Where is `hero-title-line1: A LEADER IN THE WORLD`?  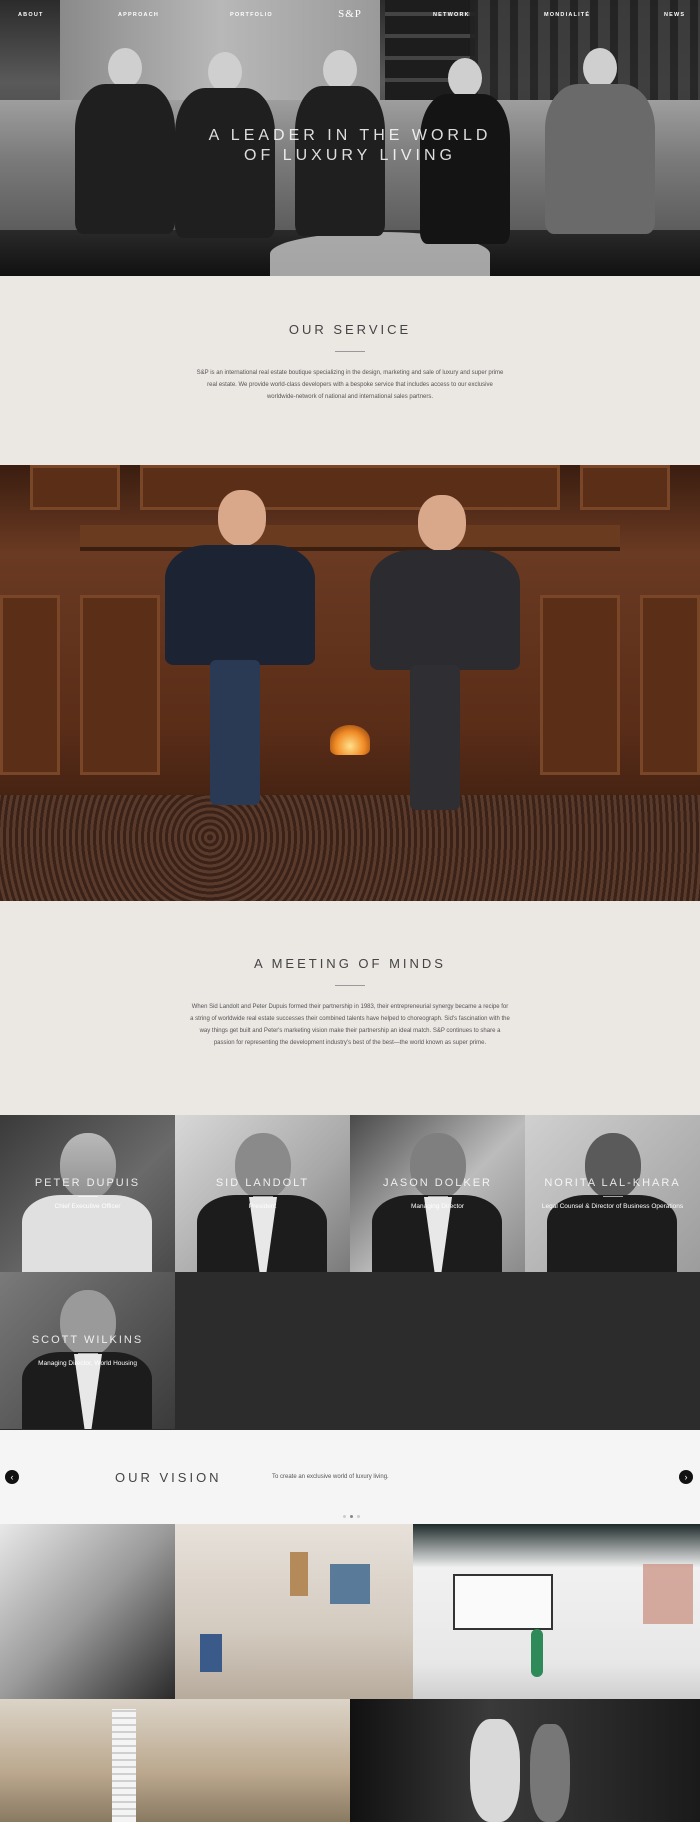 hero-title-line1: A LEADER IN THE WORLD is located at coordinates (350, 135).